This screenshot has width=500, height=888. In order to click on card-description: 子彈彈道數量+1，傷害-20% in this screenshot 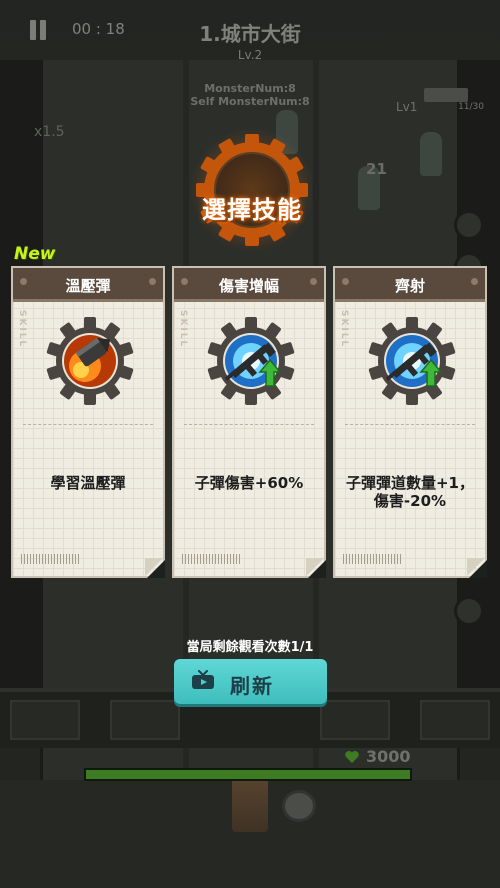, I will do `click(409, 492)`.